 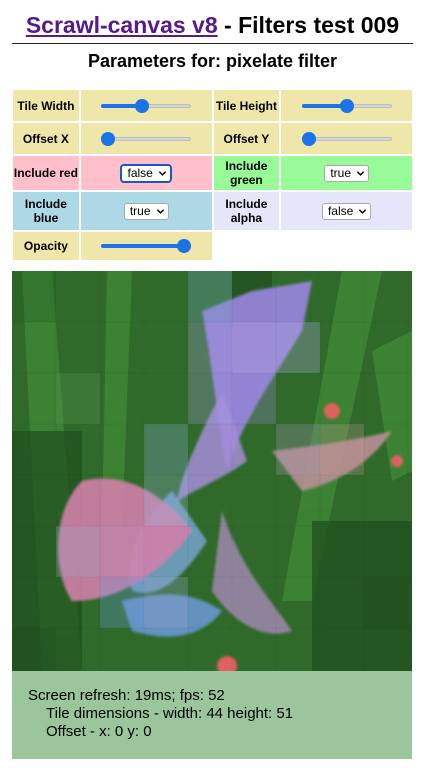 I want to click on offset-report: Offset - x: 0 y: 0, so click(x=99, y=731).